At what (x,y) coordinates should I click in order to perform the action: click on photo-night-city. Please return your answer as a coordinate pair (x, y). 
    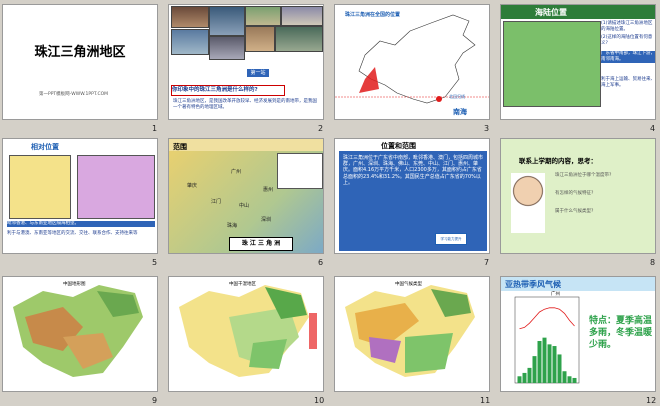
    Looking at the image, I should click on (190, 17).